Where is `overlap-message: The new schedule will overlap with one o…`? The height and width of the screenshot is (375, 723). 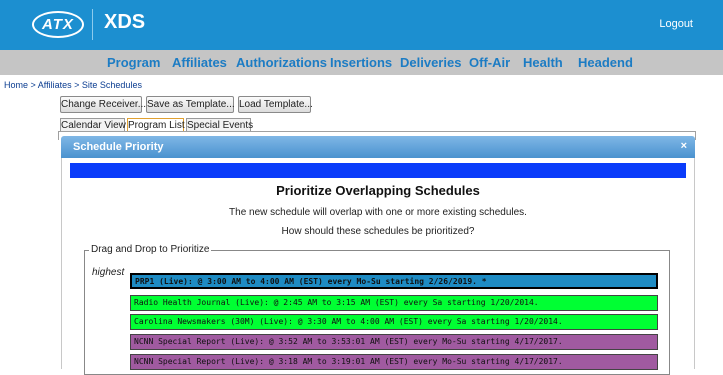 overlap-message: The new schedule will overlap with one o… is located at coordinates (378, 212).